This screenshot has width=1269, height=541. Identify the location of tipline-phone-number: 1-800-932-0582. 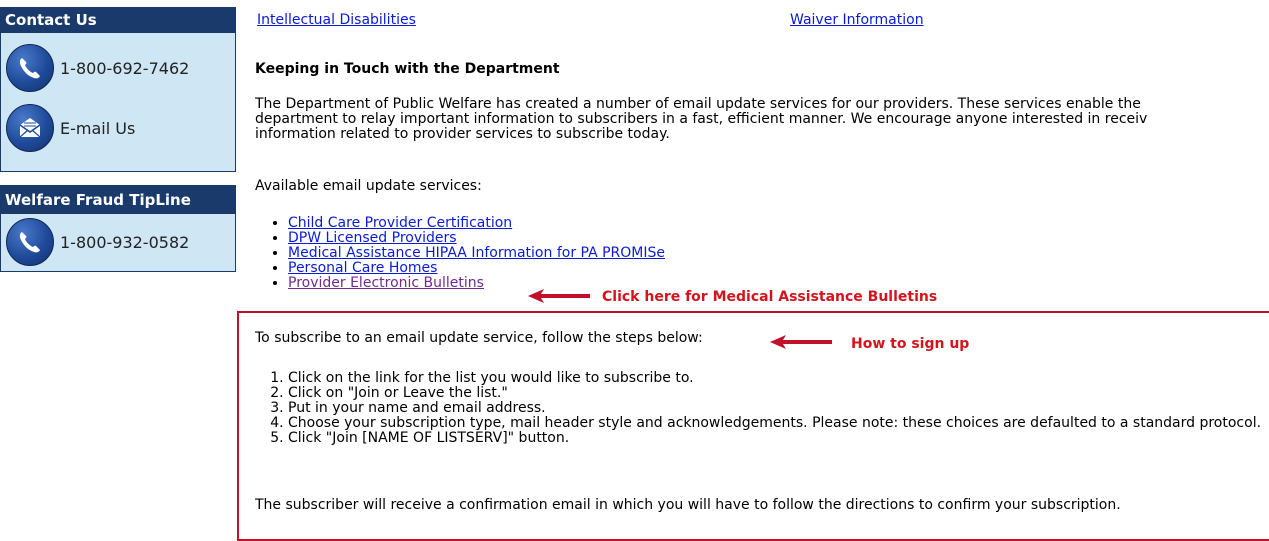
(125, 242).